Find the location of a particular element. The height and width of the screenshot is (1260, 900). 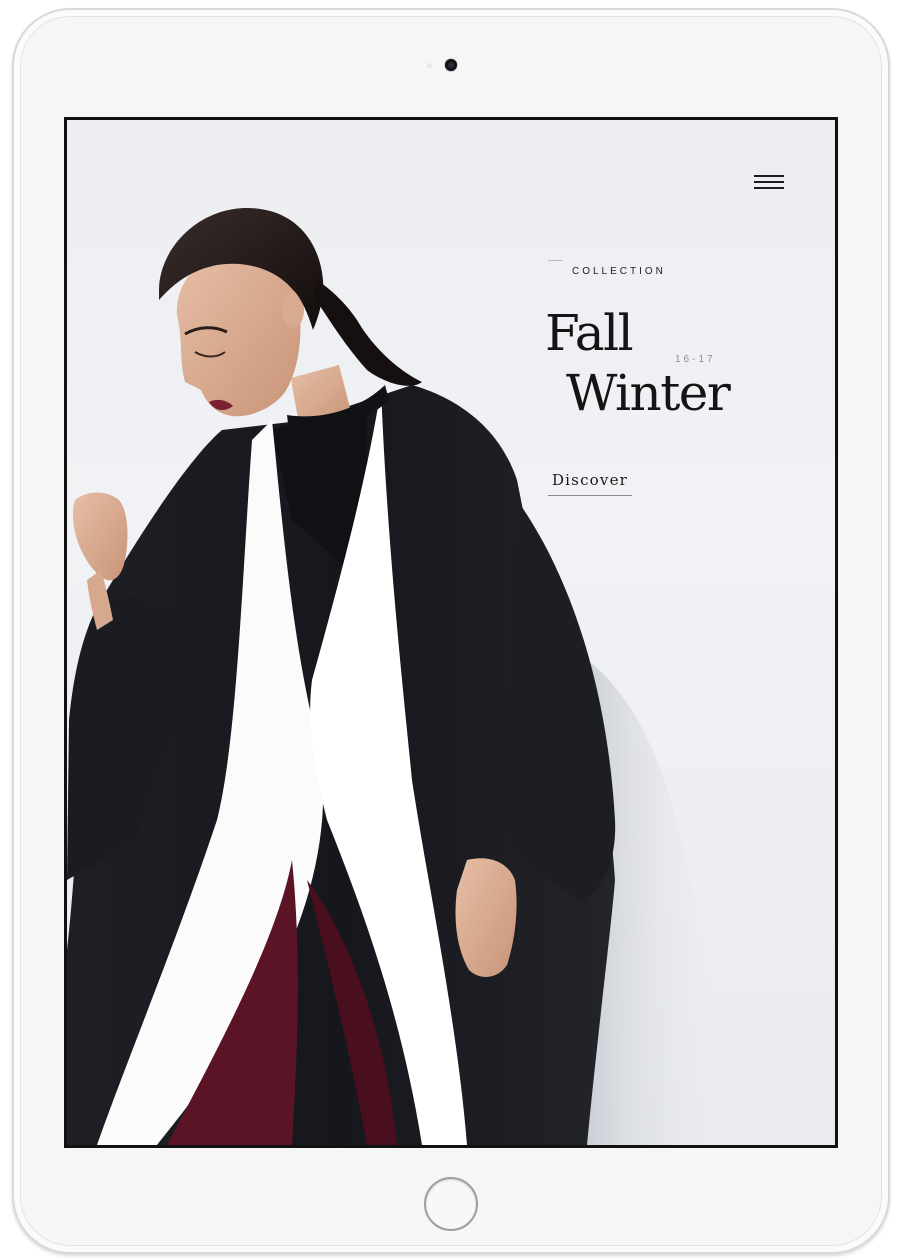

front-camera-icon is located at coordinates (451, 65).